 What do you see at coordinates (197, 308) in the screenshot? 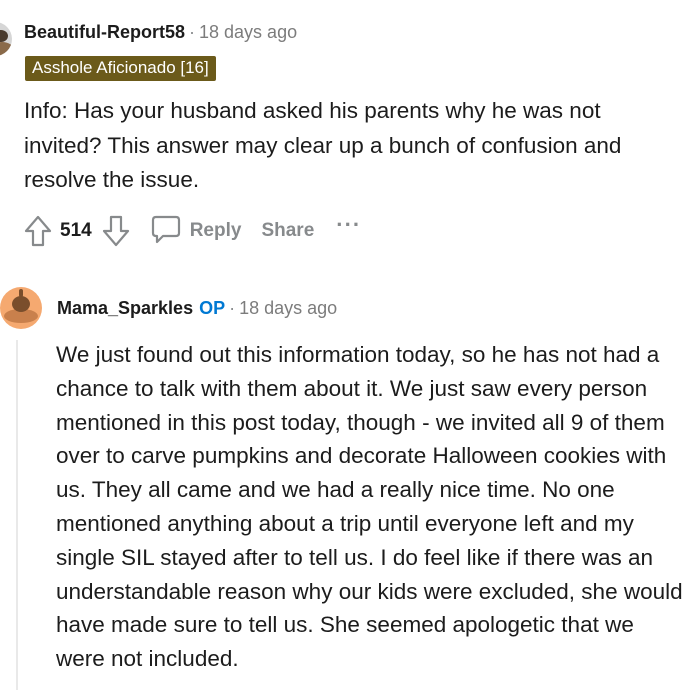
I see `comment-meta: Mama_Sparkles OP · 18 days ago` at bounding box center [197, 308].